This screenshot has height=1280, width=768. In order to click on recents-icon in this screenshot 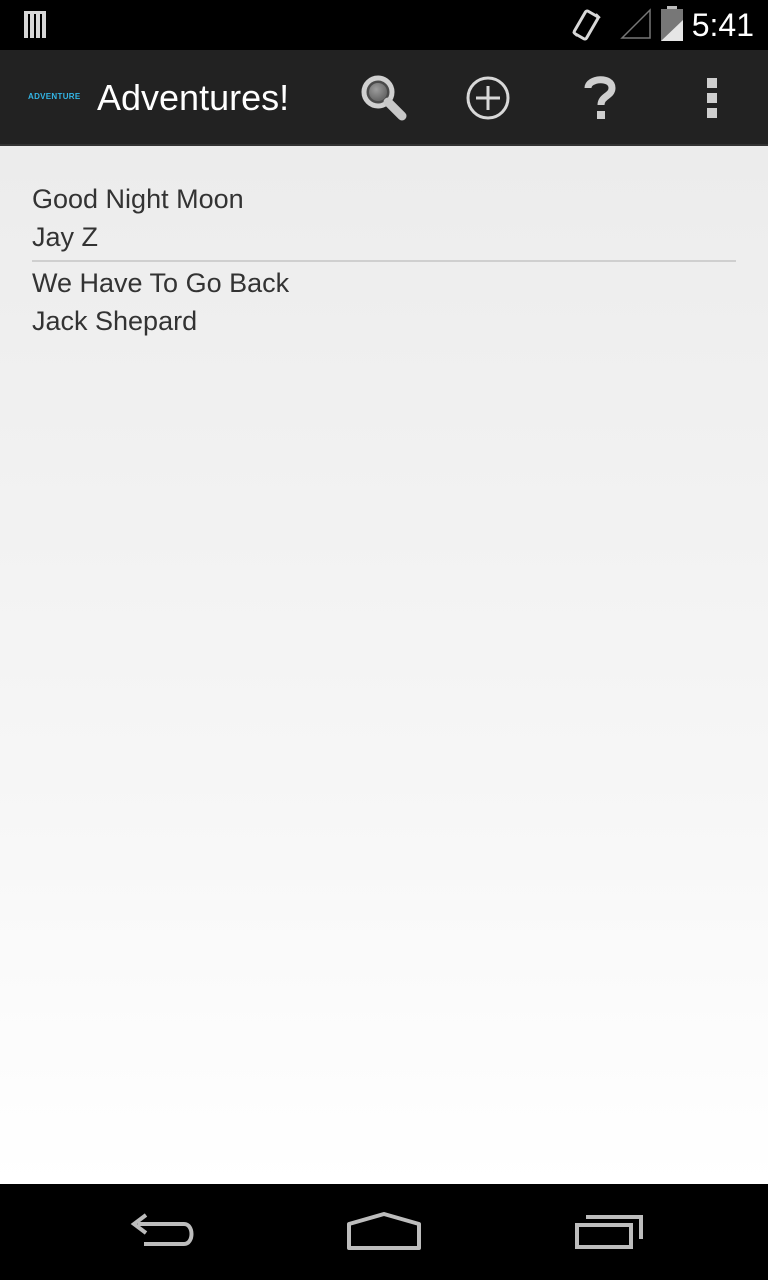, I will do `click(609, 1232)`.